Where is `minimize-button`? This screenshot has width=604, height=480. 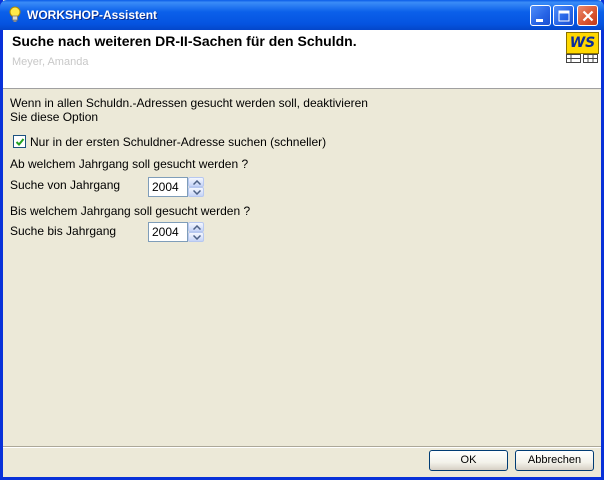 minimize-button is located at coordinates (540, 15).